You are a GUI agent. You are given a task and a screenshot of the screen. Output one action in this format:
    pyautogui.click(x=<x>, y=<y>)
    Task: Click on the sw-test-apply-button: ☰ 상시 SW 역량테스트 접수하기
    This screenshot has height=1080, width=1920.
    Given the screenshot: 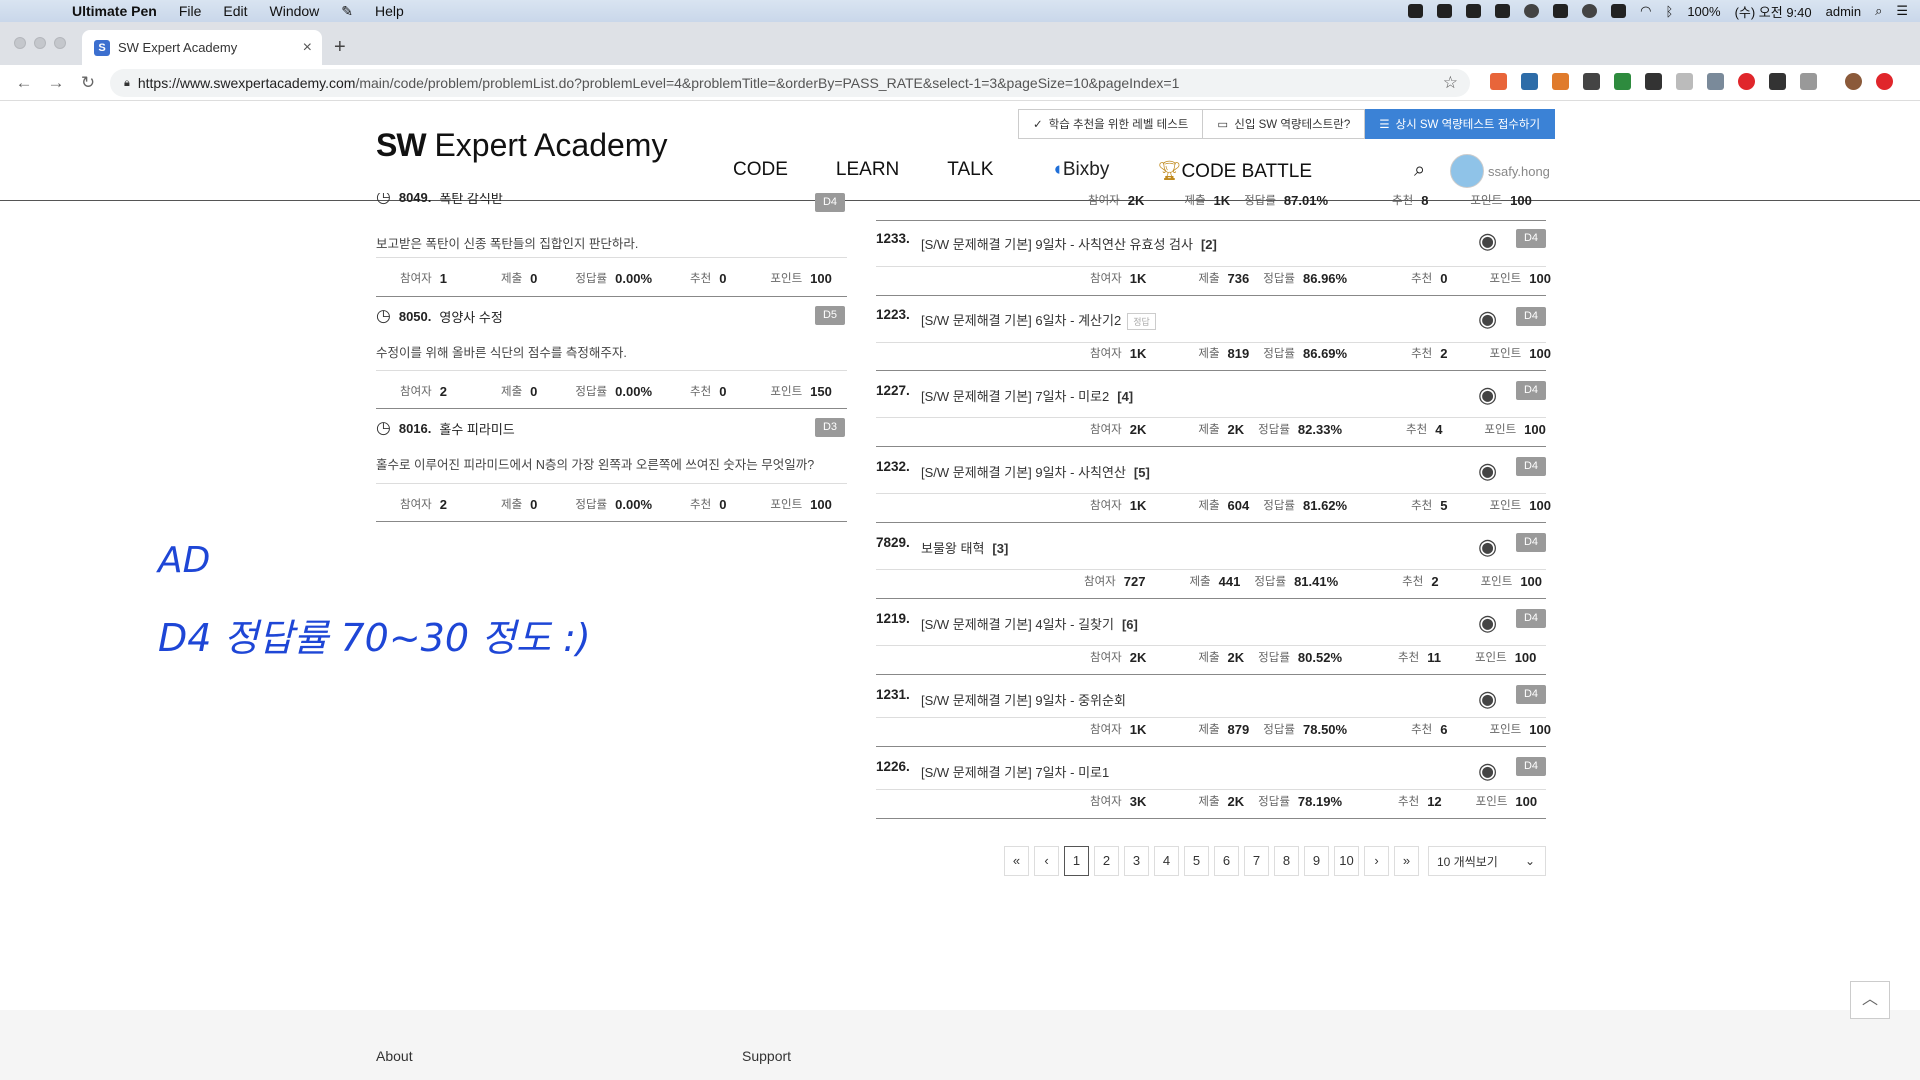 What is the action you would take?
    pyautogui.click(x=1460, y=124)
    